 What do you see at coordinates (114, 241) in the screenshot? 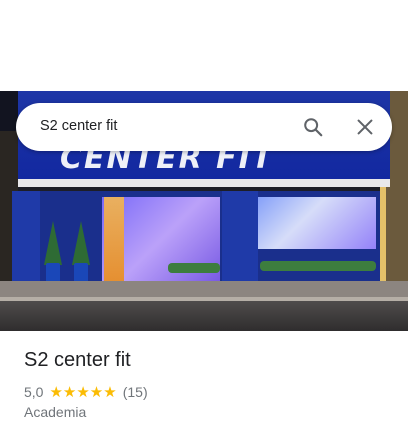
I see `photo-door` at bounding box center [114, 241].